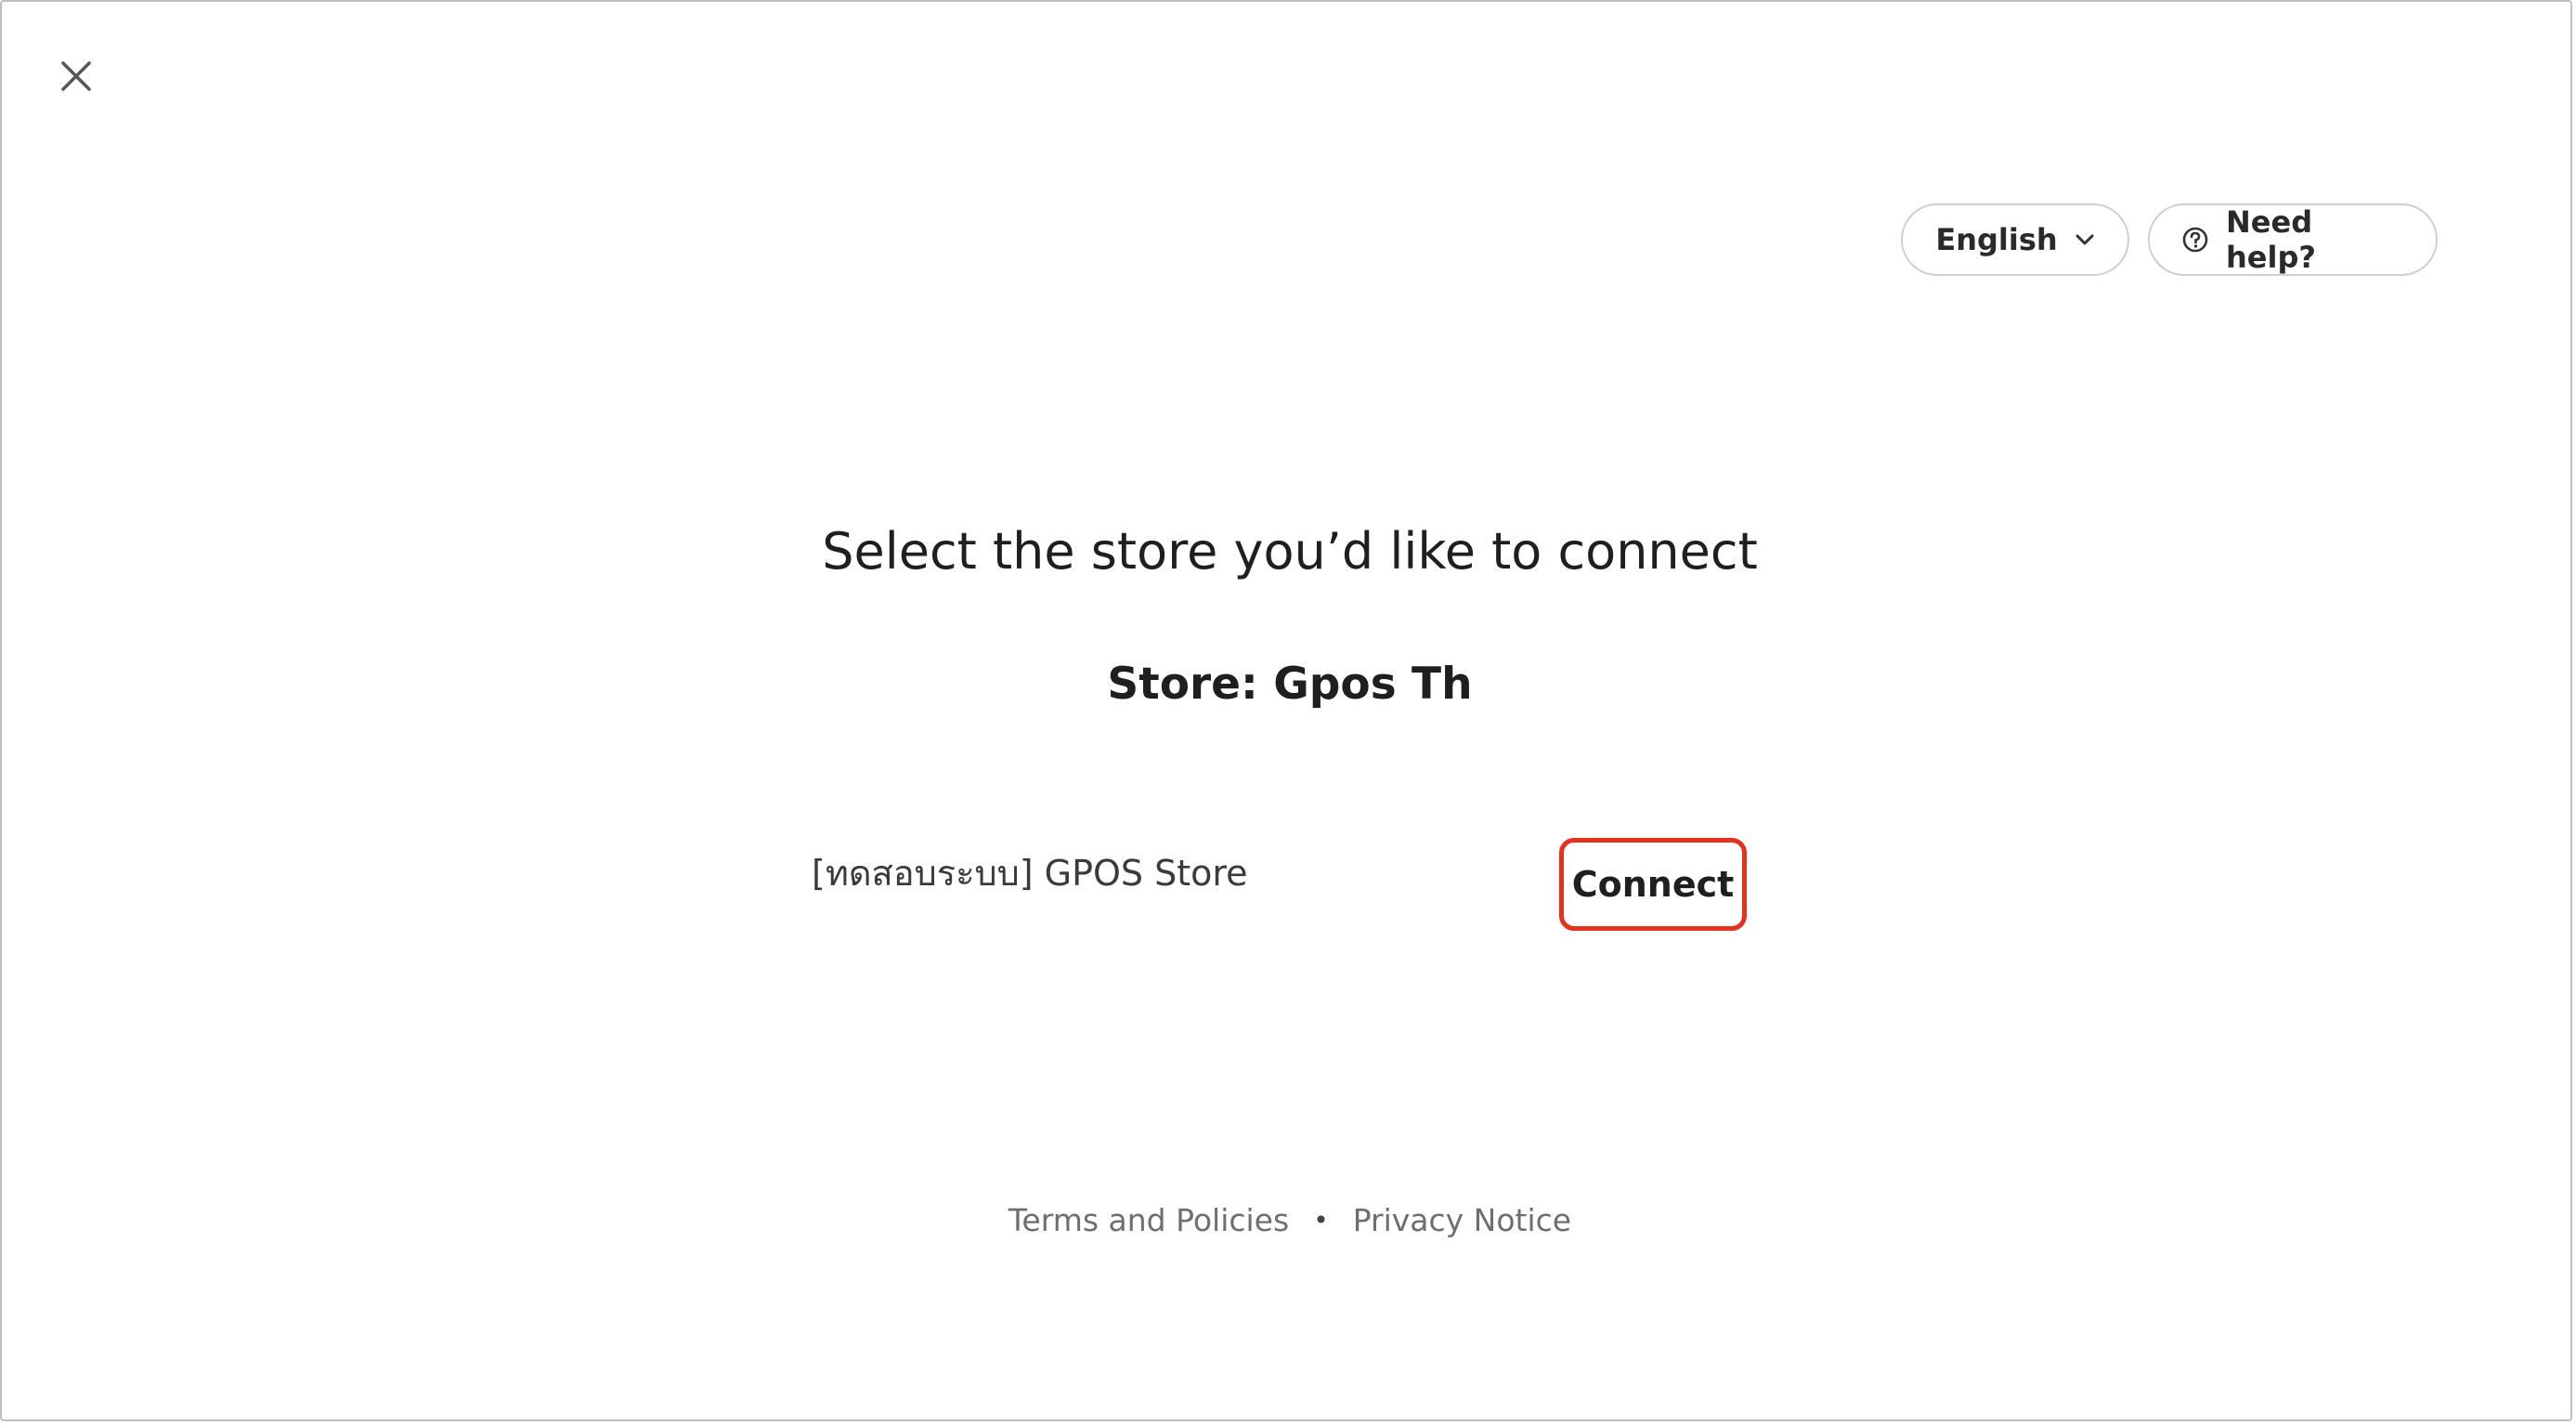  Describe the element at coordinates (2195, 240) in the screenshot. I see `question-circle-icon` at that location.